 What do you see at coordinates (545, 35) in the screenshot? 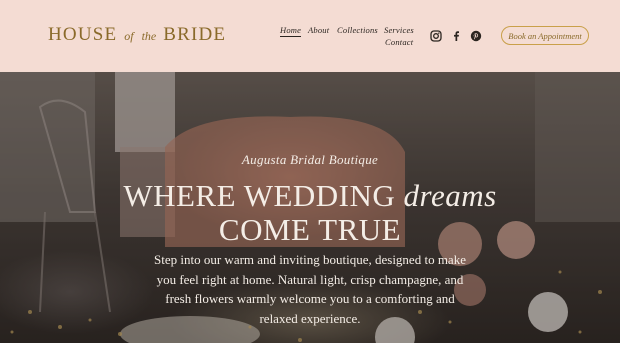
I see `book-appointment-button: Book an Appointment` at bounding box center [545, 35].